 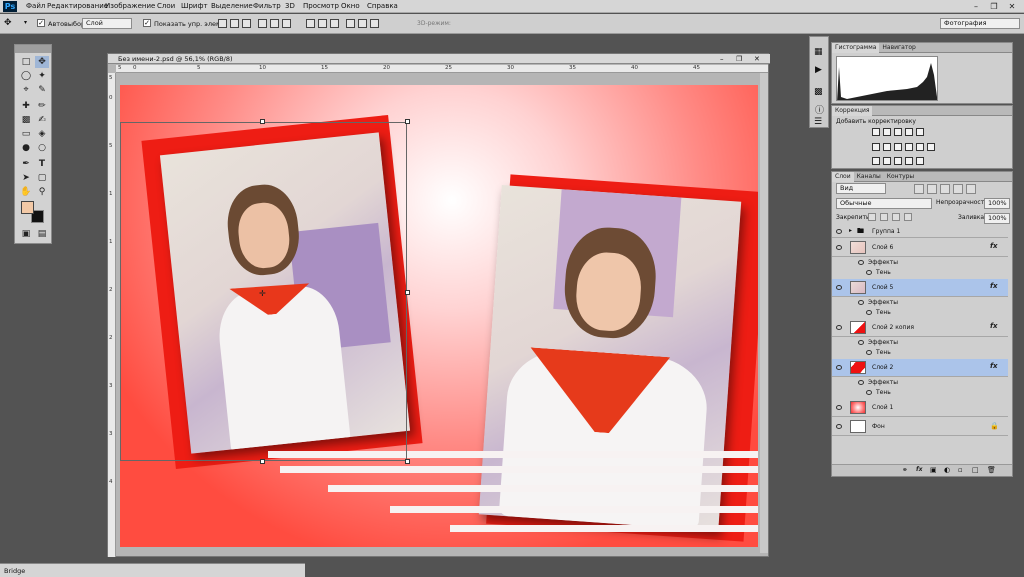 I want to click on layer-name: Группа 1, so click(x=886, y=231).